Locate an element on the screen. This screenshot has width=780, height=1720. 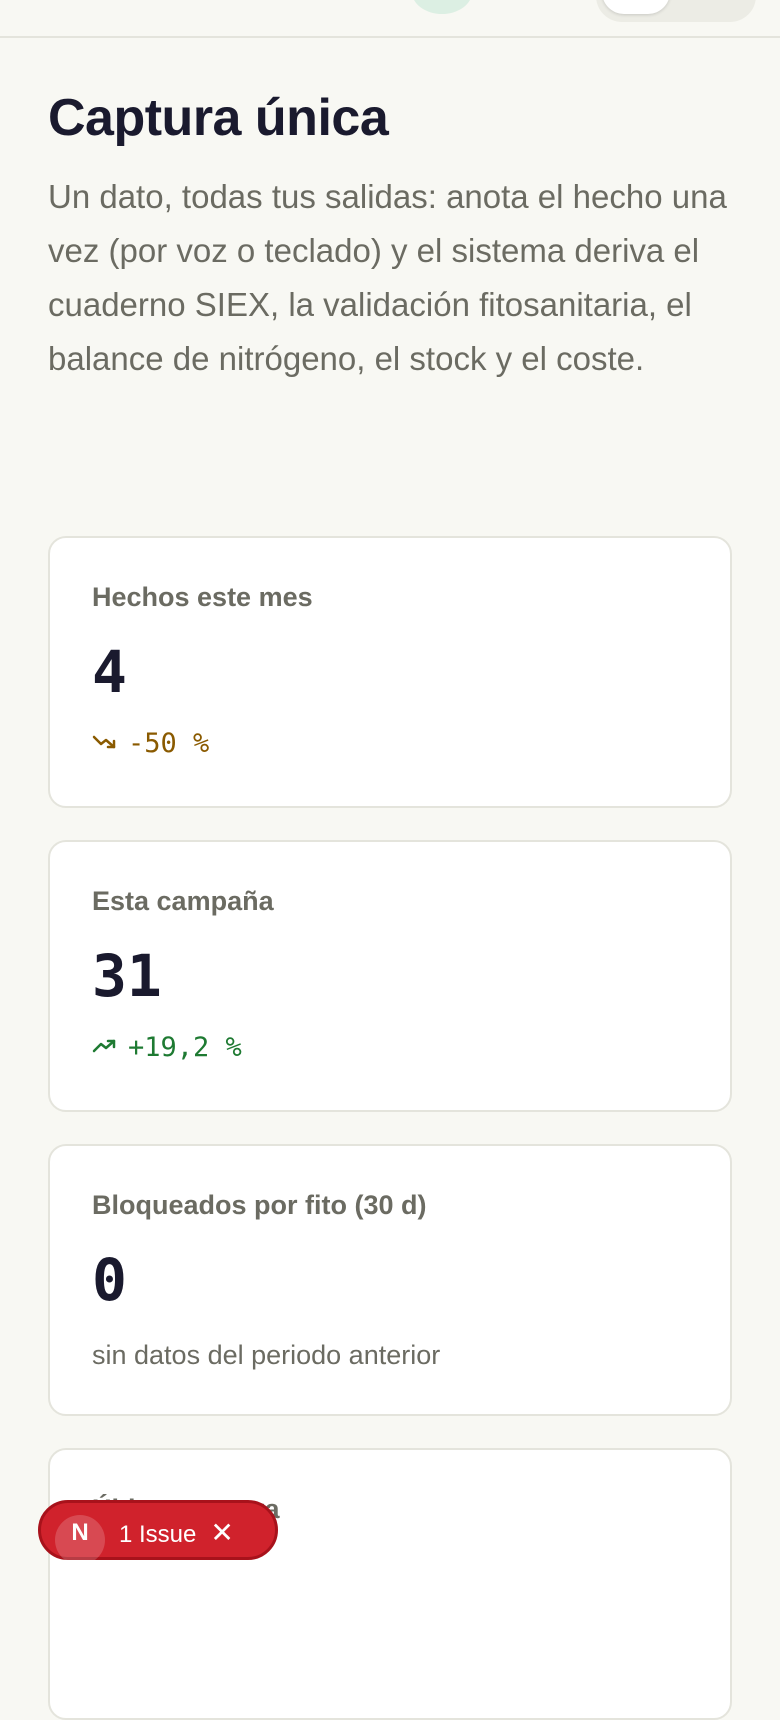
stat-card-ultima-captura: Última captura is located at coordinates (390, 1584).